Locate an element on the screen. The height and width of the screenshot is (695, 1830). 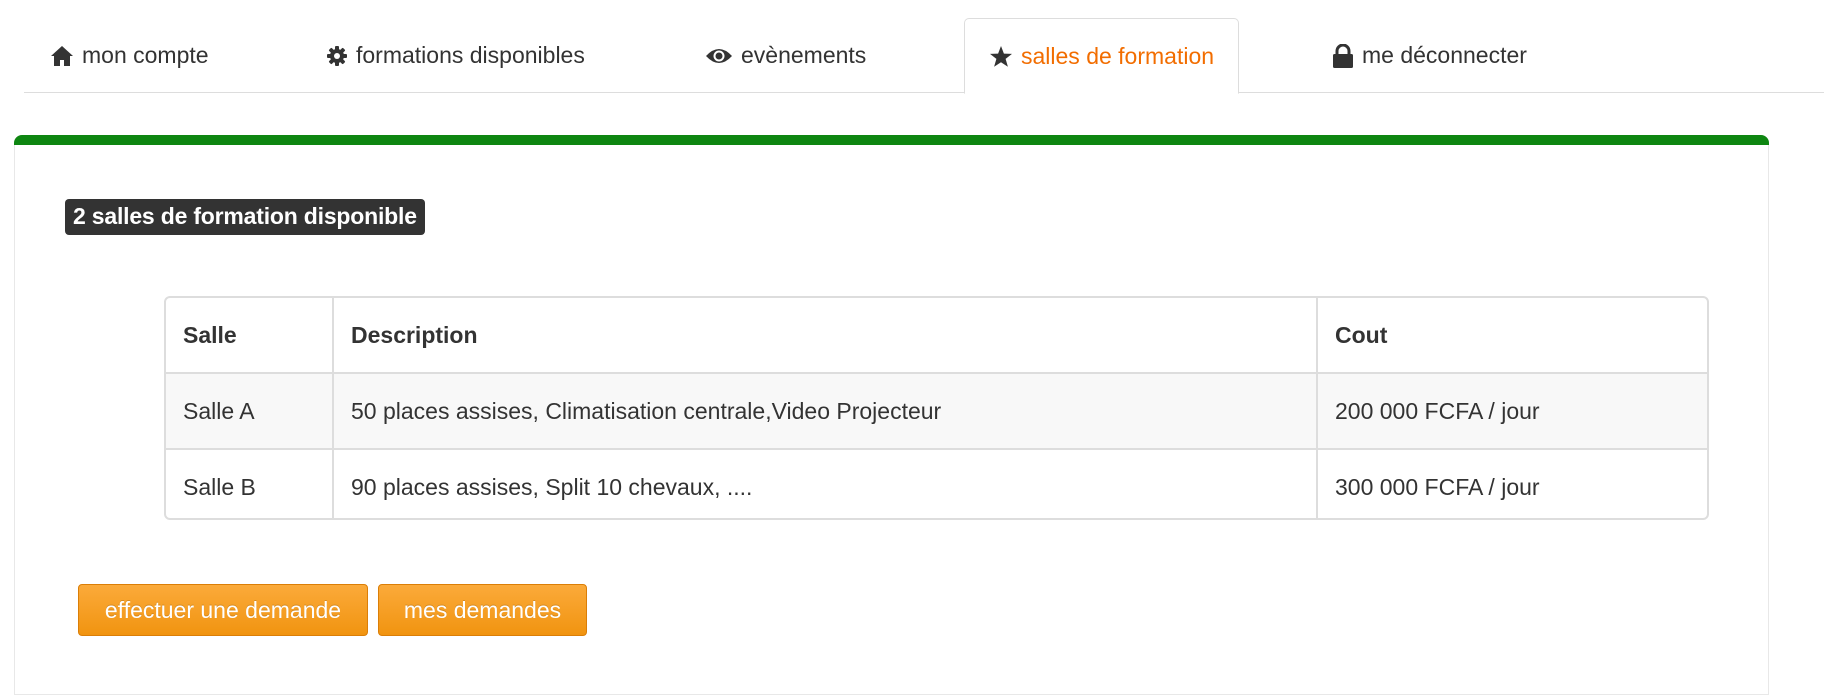
star-icon is located at coordinates (1001, 56).